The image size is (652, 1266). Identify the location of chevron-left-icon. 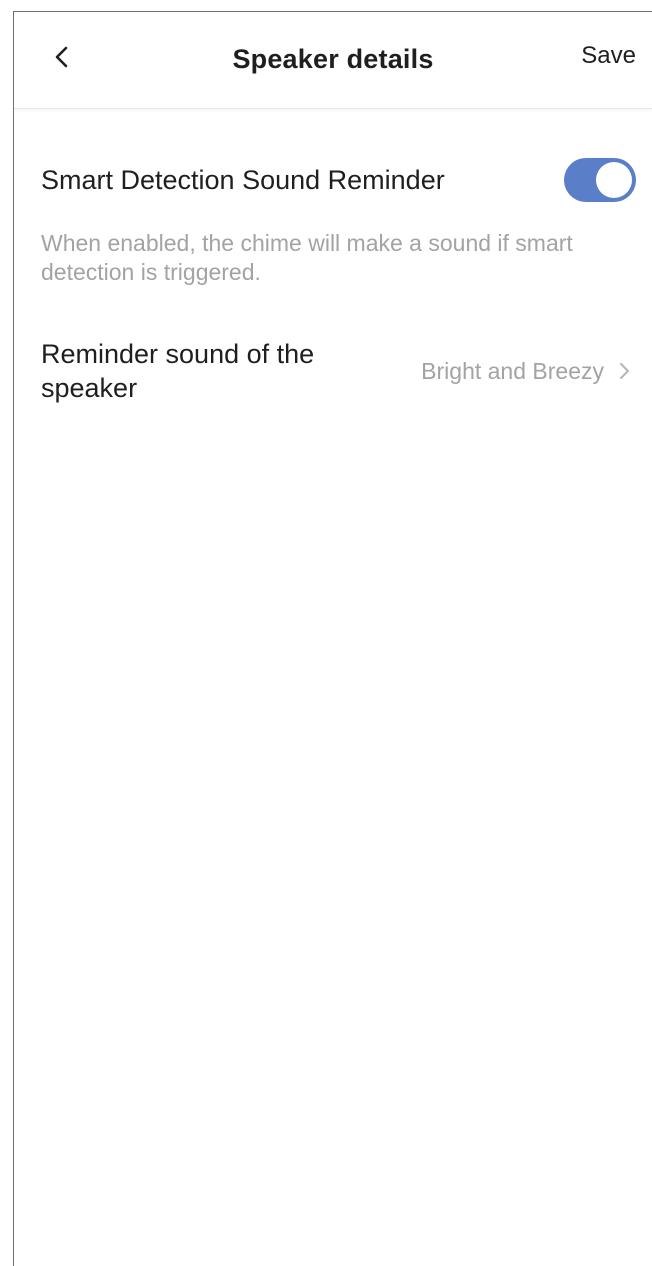
(61, 57).